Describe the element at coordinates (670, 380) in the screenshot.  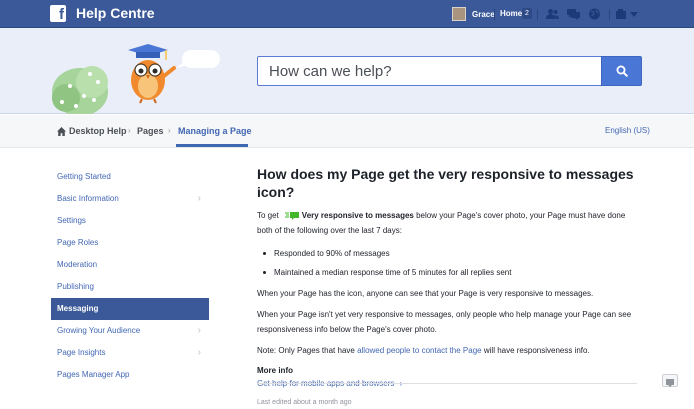
I see `feedback-icon` at that location.